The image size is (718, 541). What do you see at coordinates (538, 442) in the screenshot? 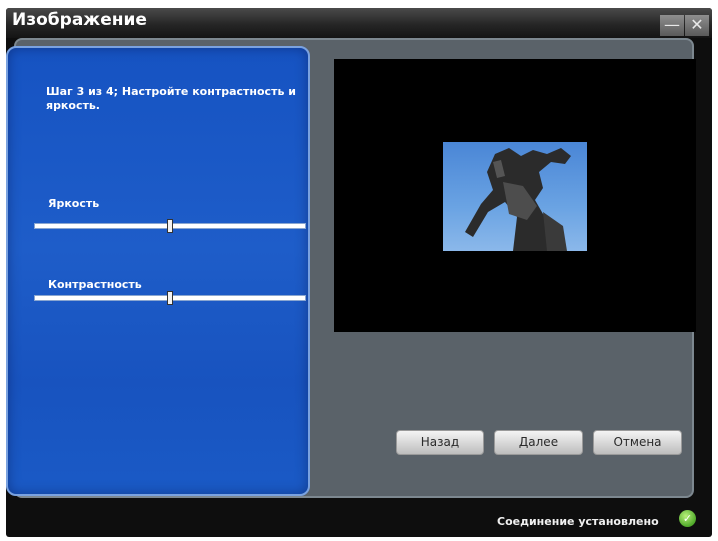
I see `next-button: Далее` at bounding box center [538, 442].